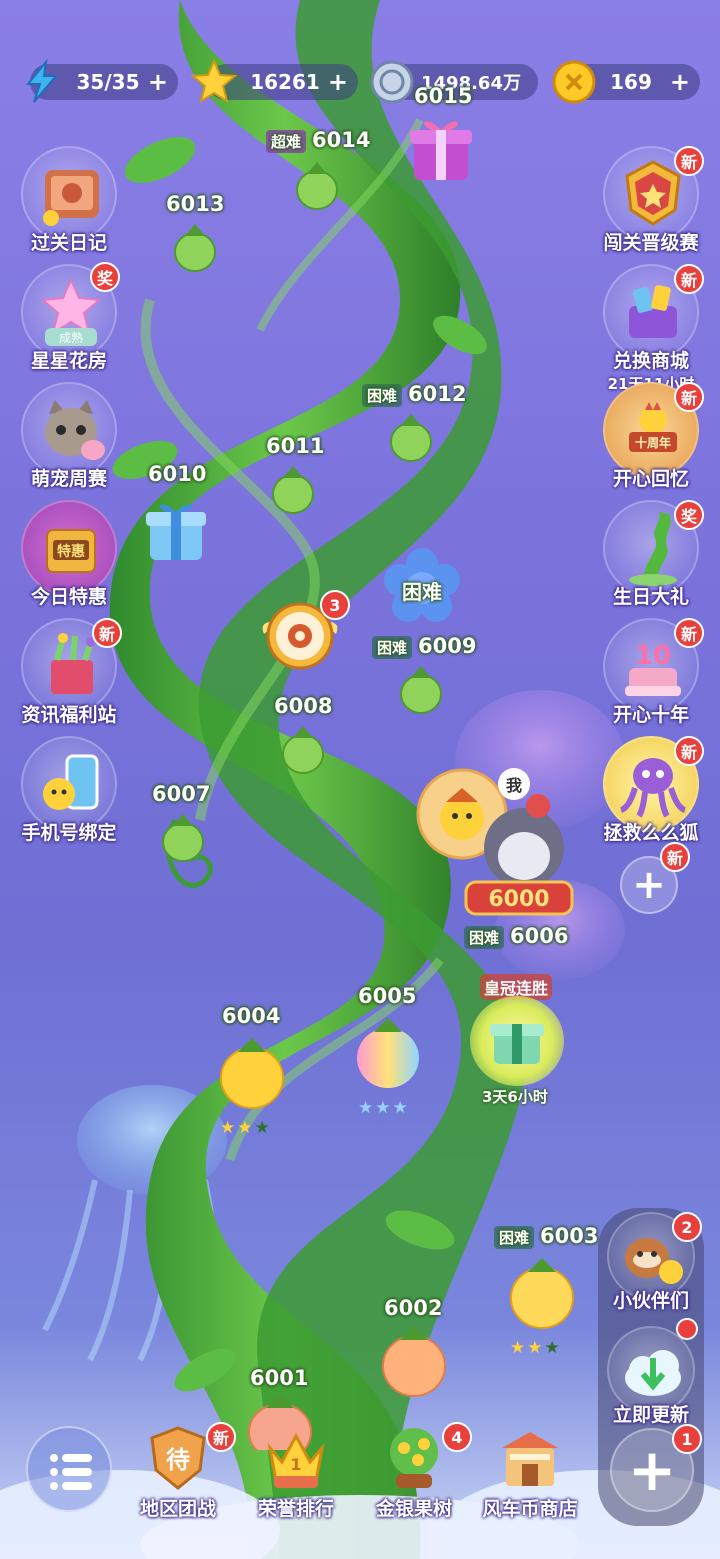  I want to click on player-avatar-icon: 6000, so click(495, 842).